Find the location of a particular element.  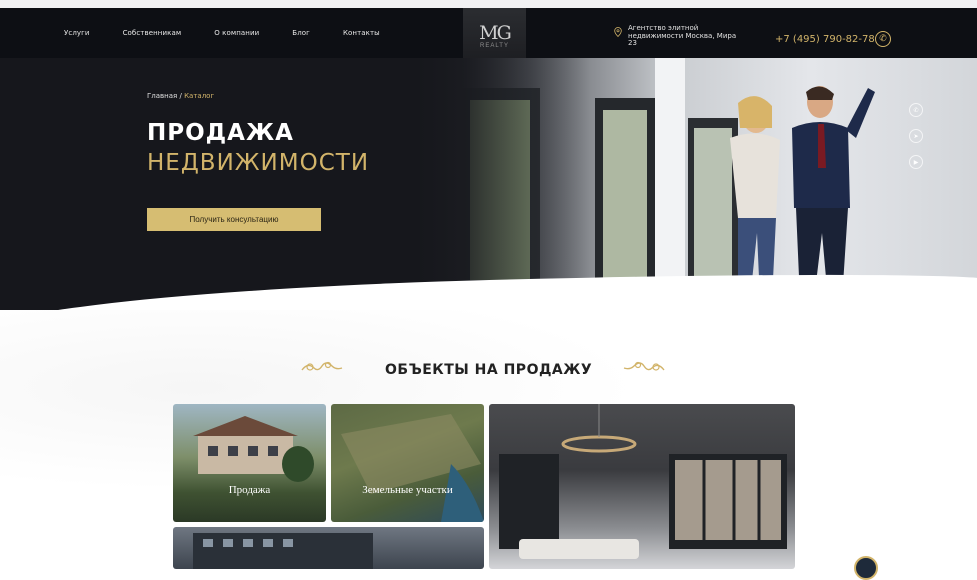

consultation-button: Получить консультацию is located at coordinates (234, 219).